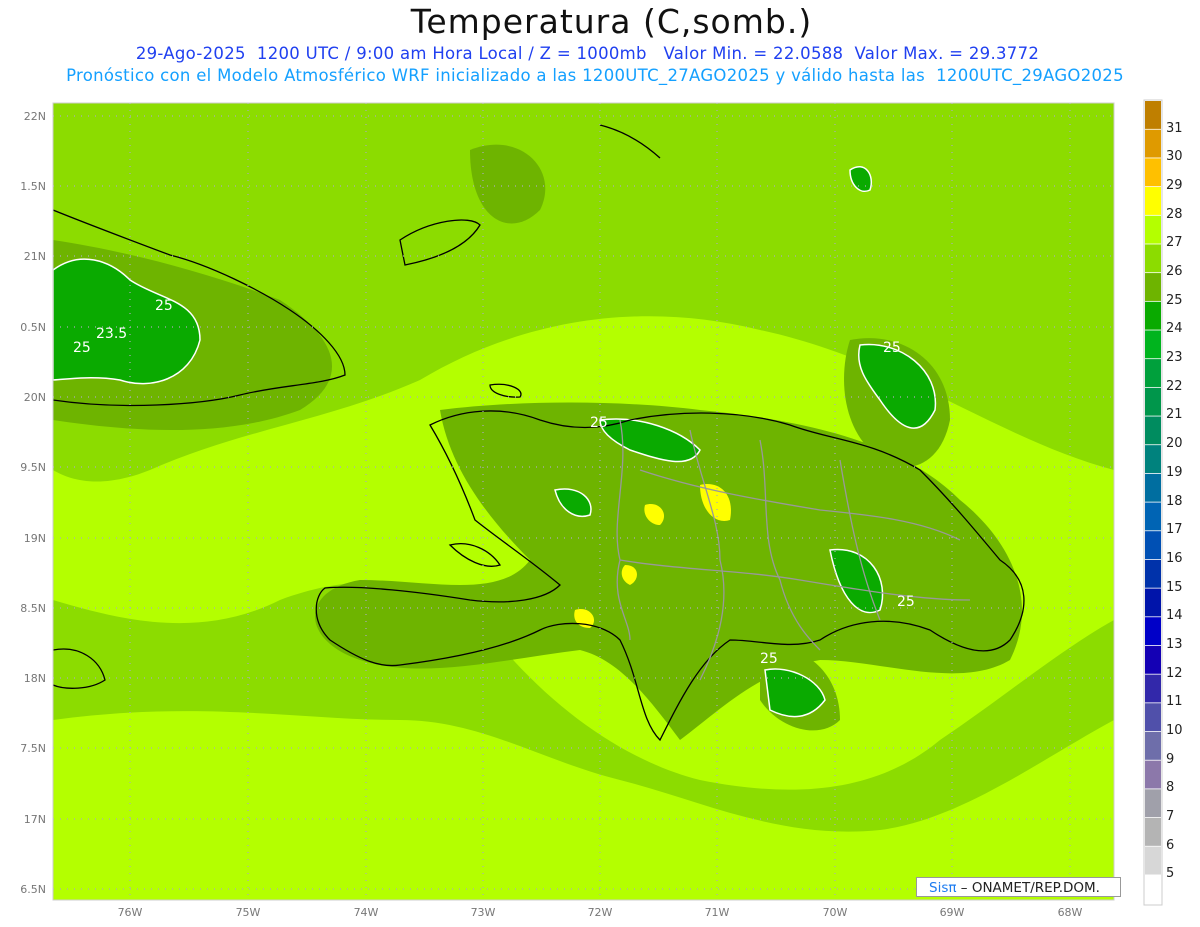  What do you see at coordinates (35, 819) in the screenshot?
I see `lat-tick: 17N` at bounding box center [35, 819].